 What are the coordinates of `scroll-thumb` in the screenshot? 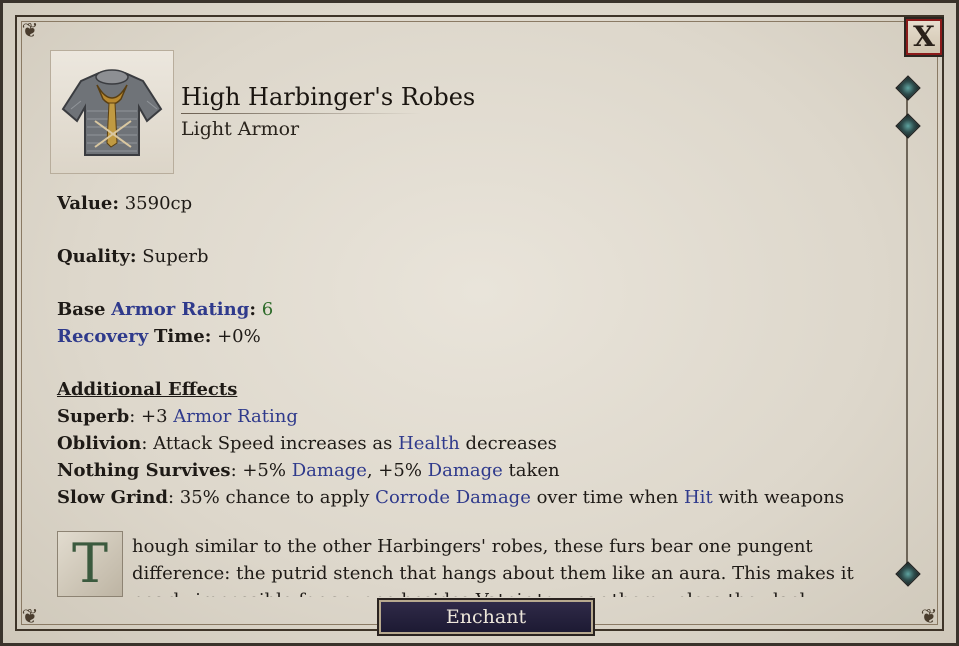 It's located at (908, 126).